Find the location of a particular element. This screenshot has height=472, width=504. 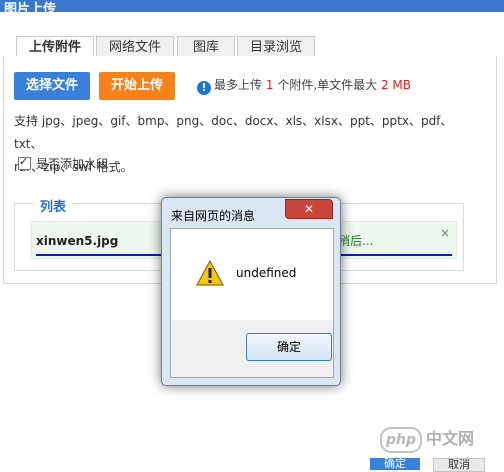

info-size: 2 MB is located at coordinates (396, 85).